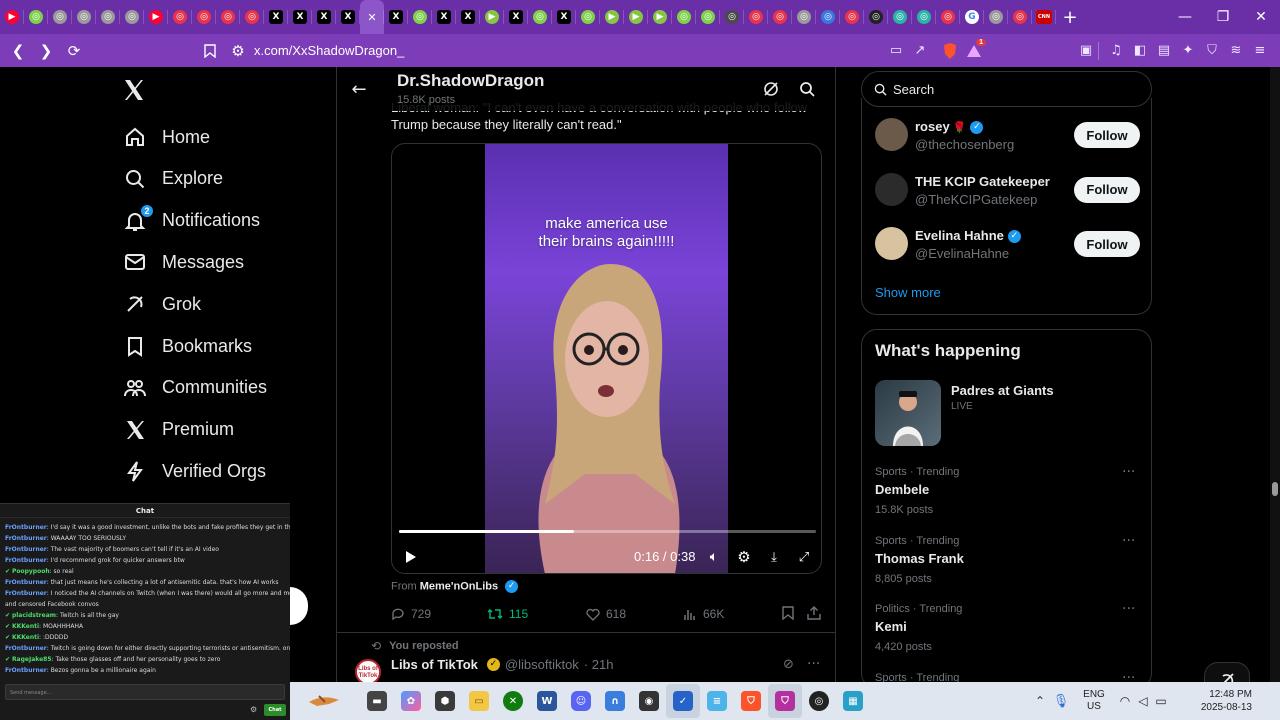 This screenshot has width=1280, height=720. What do you see at coordinates (807, 89) in the screenshot?
I see `search-icon` at bounding box center [807, 89].